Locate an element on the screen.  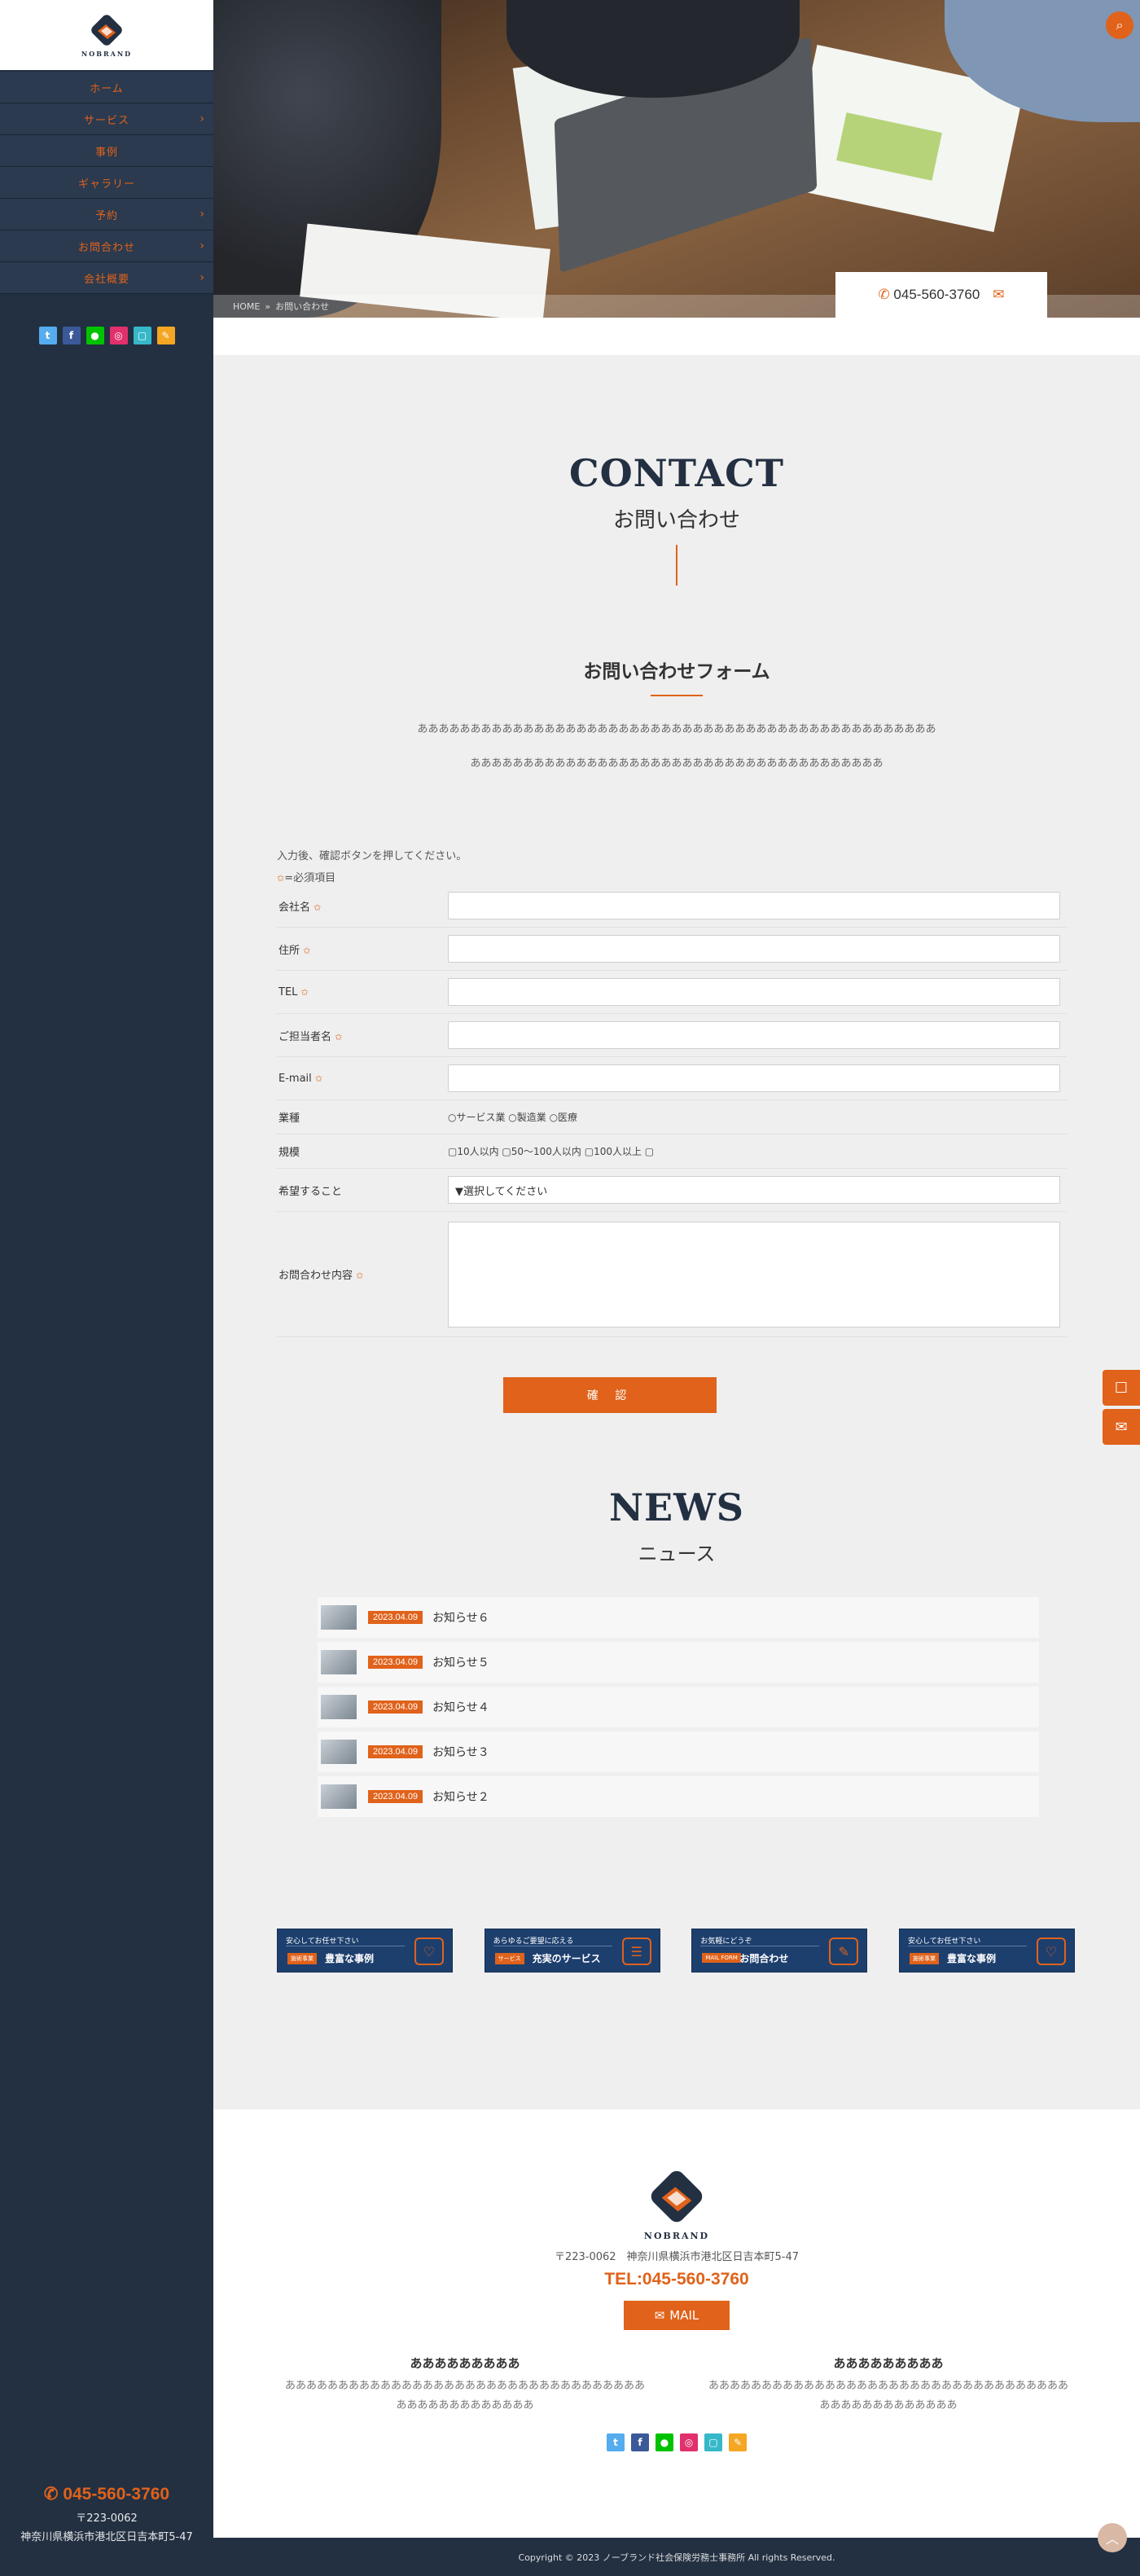
nav-item-cases: 事例 is located at coordinates (106, 151).